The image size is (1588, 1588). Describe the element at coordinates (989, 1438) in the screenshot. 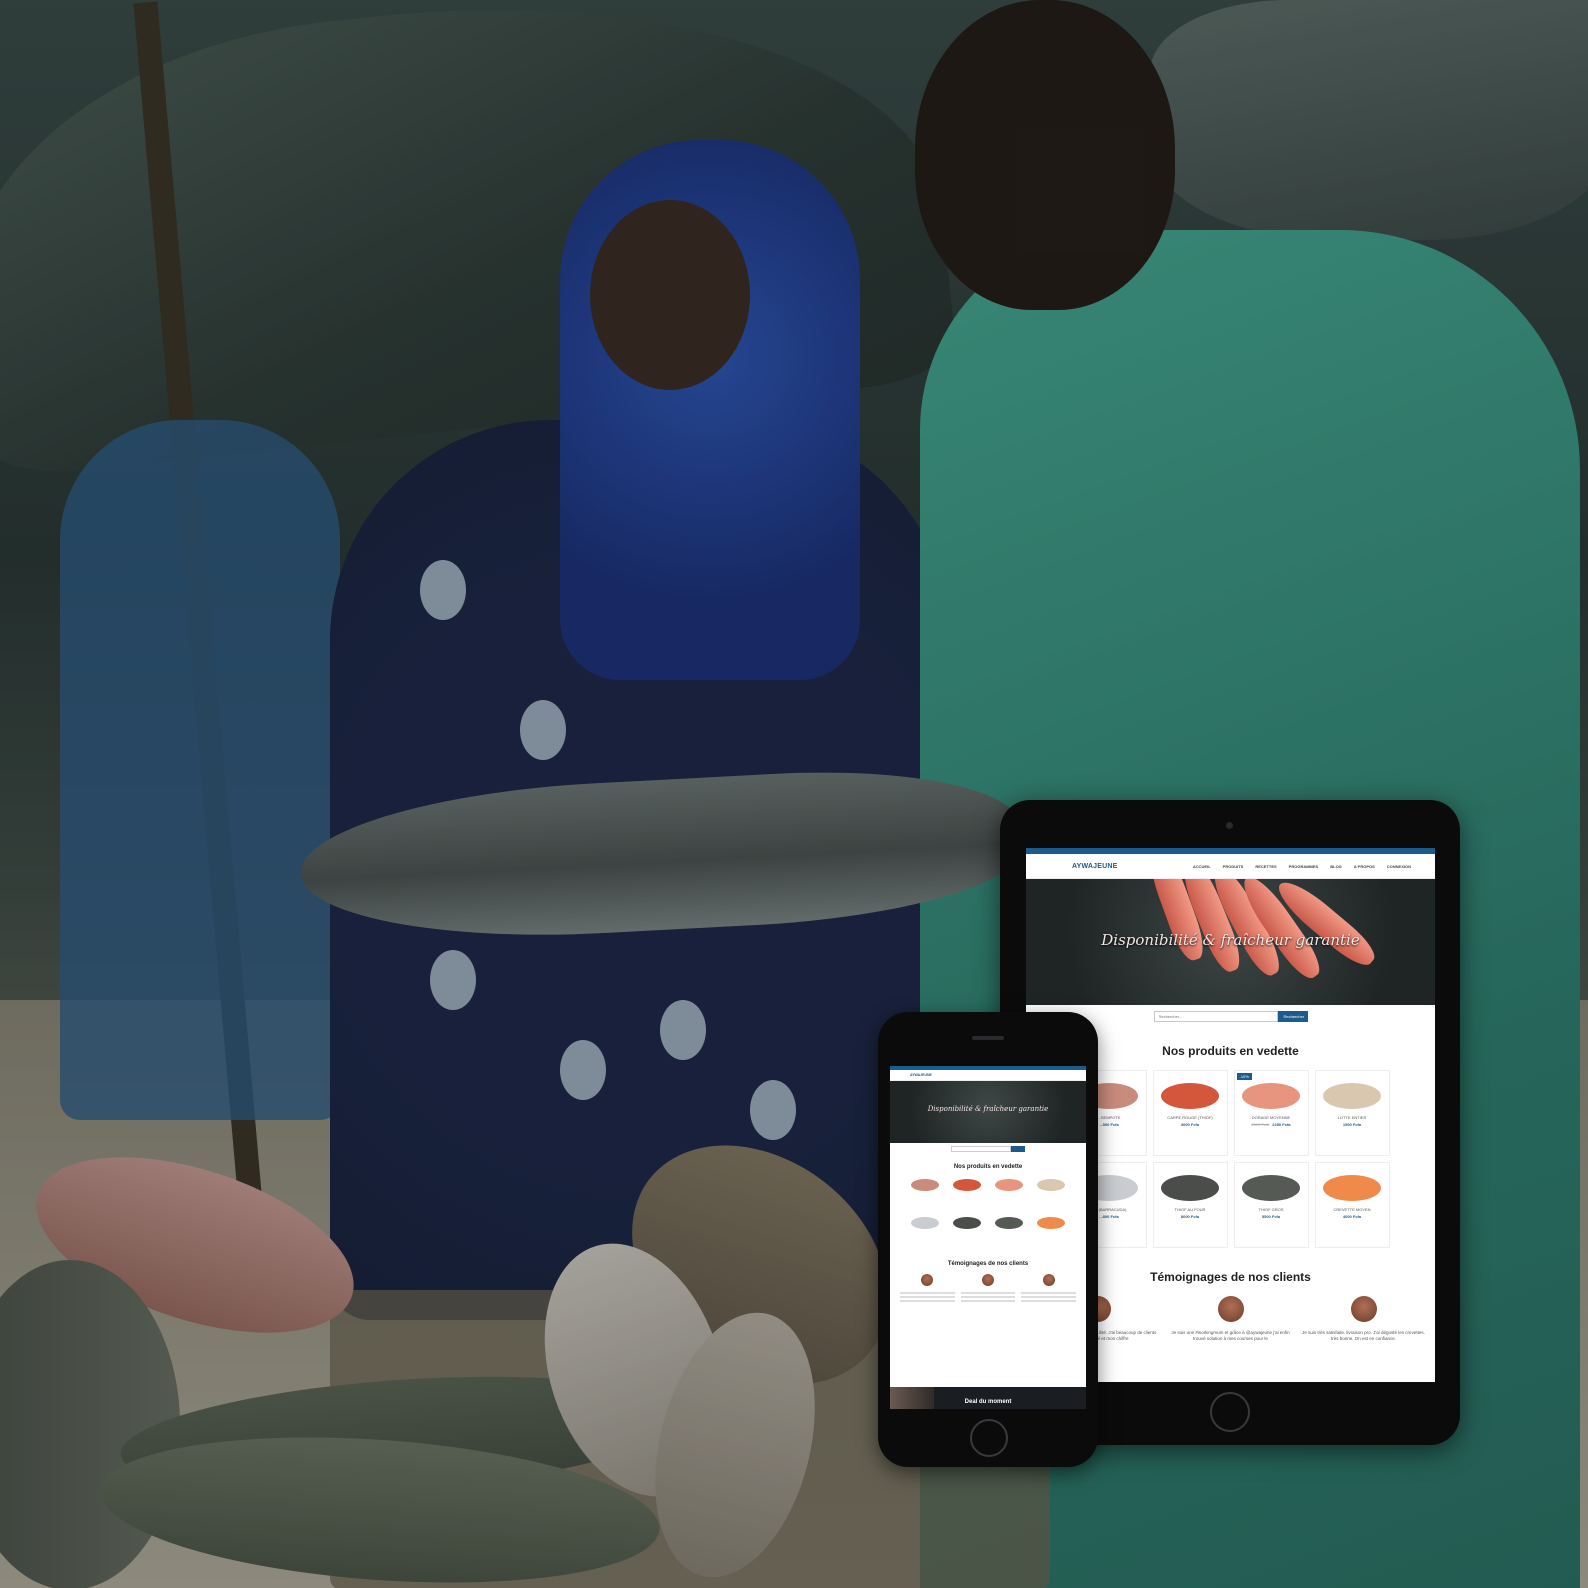

I see `phone-home-button` at that location.